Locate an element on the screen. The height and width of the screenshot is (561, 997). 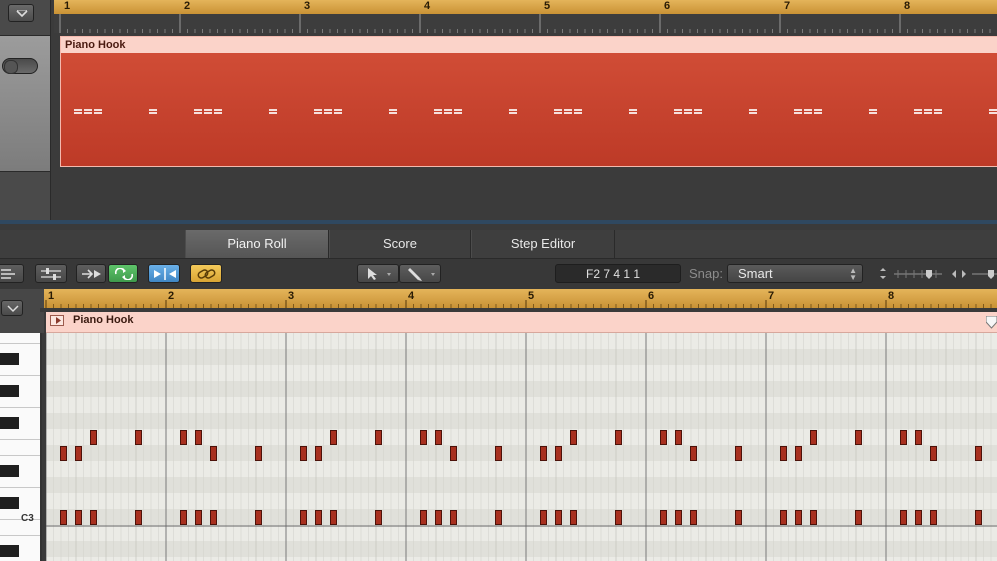
tab-piano-roll: Piano Roll is located at coordinates (257, 244).